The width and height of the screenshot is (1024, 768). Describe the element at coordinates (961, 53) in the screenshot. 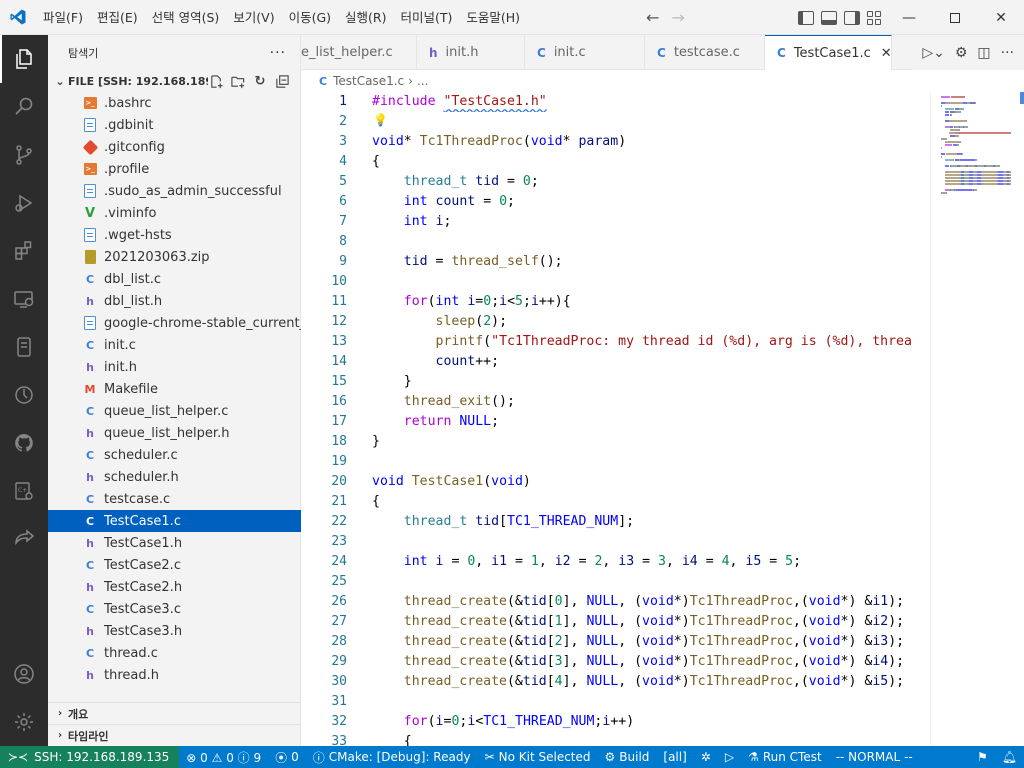

I see `settings-gear-icon: ⚙` at that location.